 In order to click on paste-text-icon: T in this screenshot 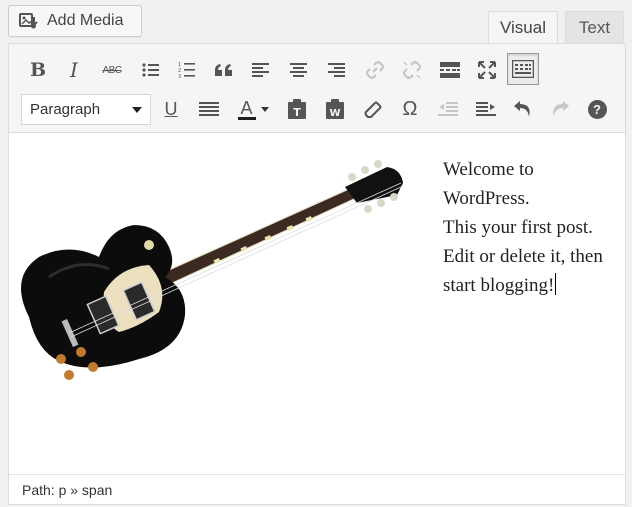, I will do `click(297, 109)`.